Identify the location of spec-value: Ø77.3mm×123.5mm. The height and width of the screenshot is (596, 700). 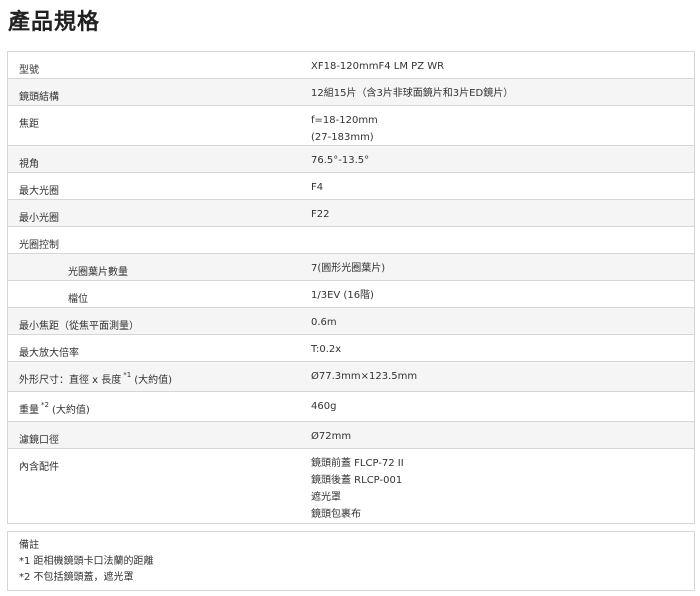
(364, 376).